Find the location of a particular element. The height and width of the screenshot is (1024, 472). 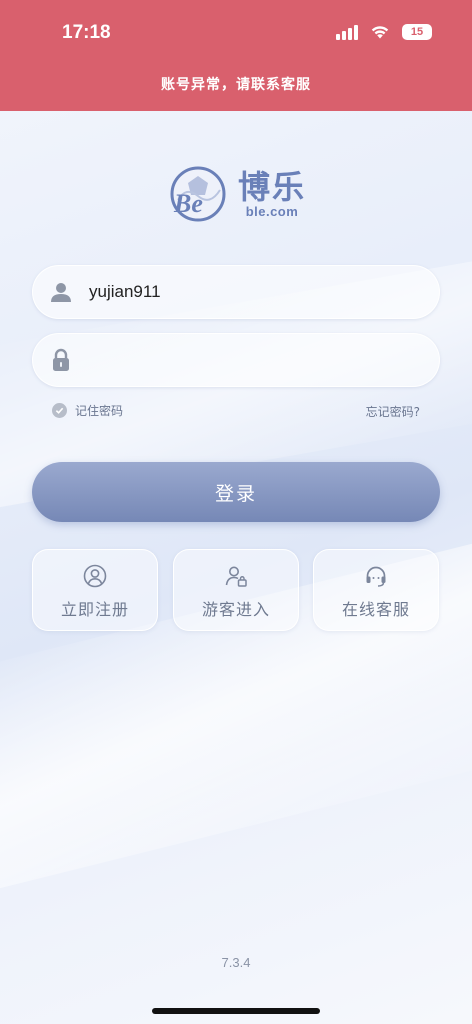

register-button: 立即注册 is located at coordinates (95, 590).